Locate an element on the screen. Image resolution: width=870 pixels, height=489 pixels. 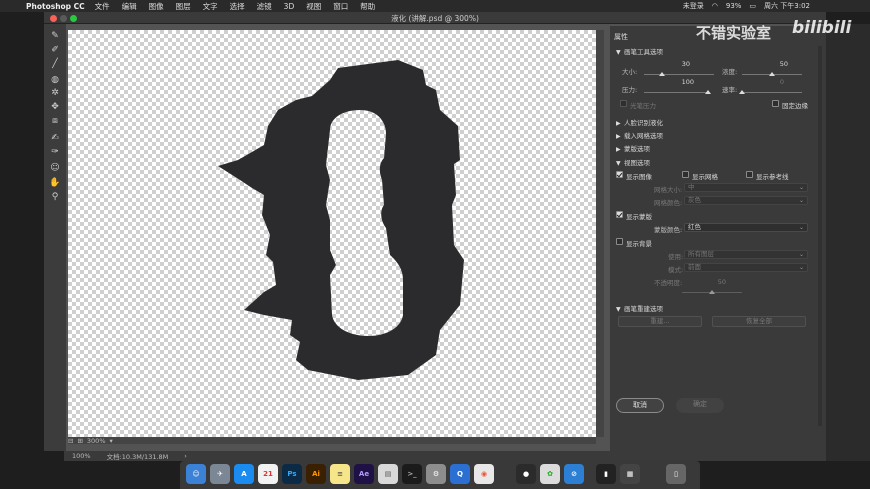
opacity-slider-knob is located at coordinates (712, 292).